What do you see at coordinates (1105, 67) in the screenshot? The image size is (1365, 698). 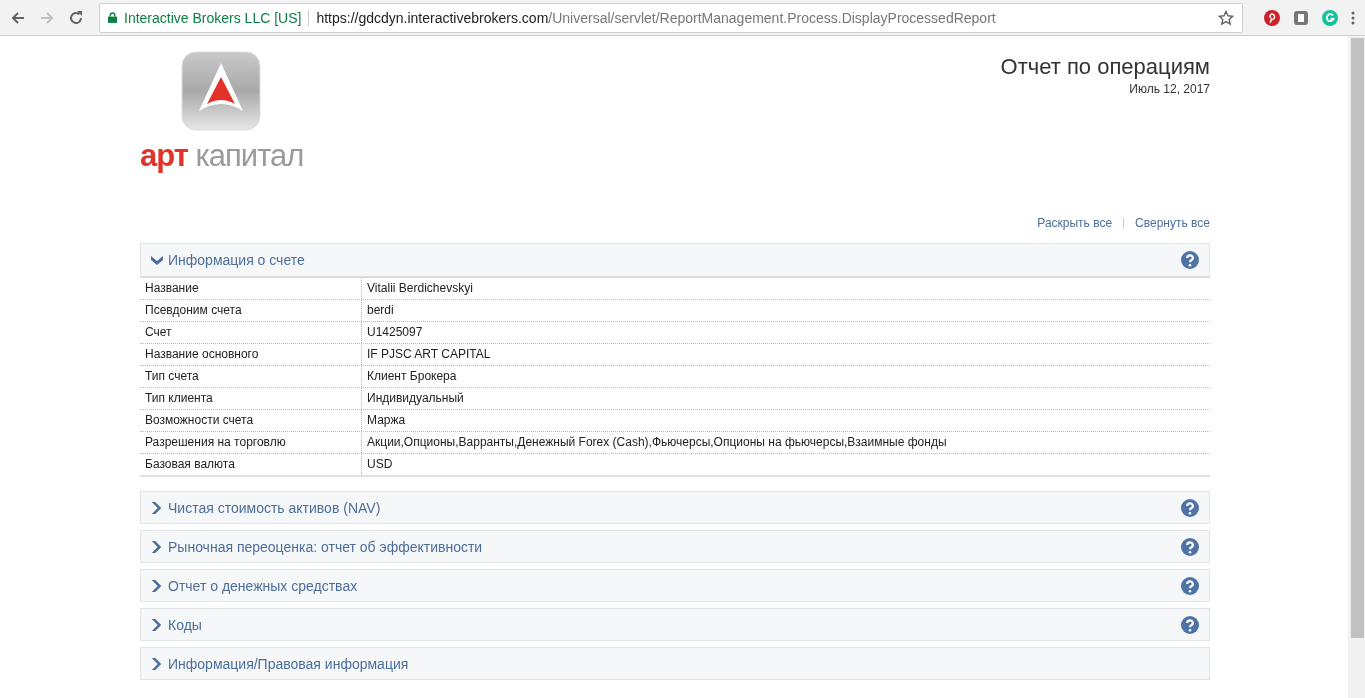 I see `report-title: Отчет по операциям` at bounding box center [1105, 67].